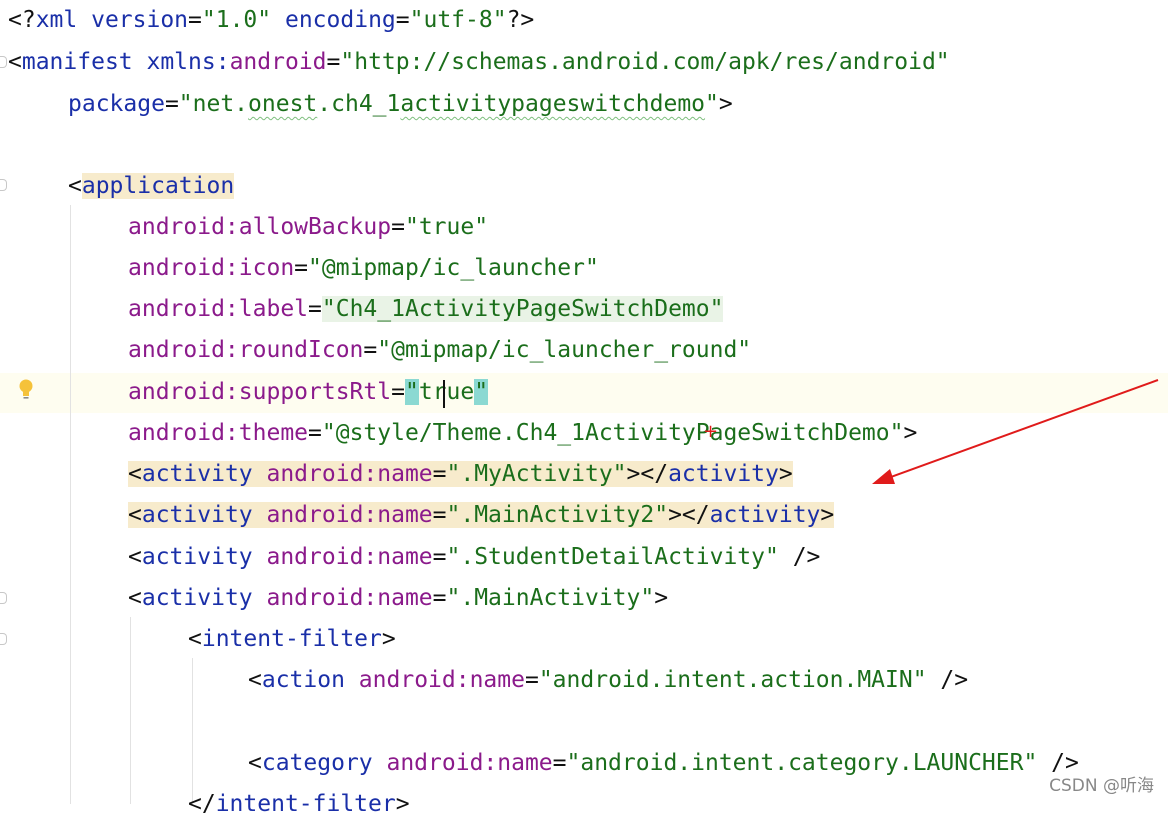 The width and height of the screenshot is (1168, 825). What do you see at coordinates (1101, 786) in the screenshot?
I see `watermark: CSDN @听海` at bounding box center [1101, 786].